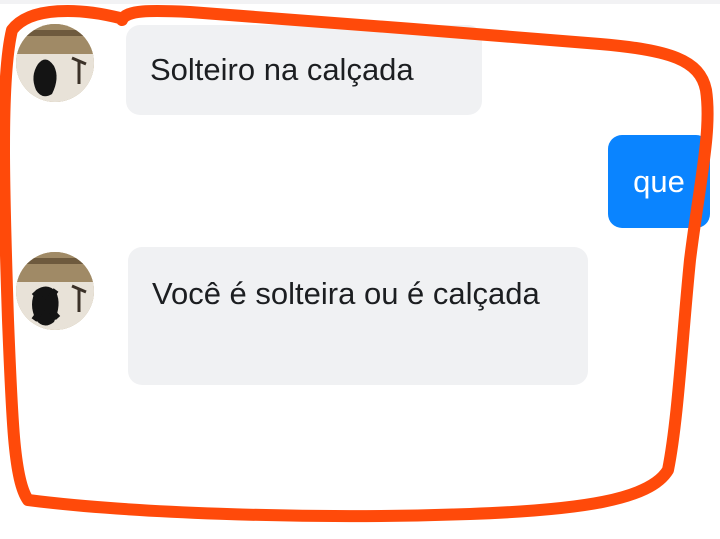 This screenshot has height=539, width=720. I want to click on message-text: que, so click(659, 181).